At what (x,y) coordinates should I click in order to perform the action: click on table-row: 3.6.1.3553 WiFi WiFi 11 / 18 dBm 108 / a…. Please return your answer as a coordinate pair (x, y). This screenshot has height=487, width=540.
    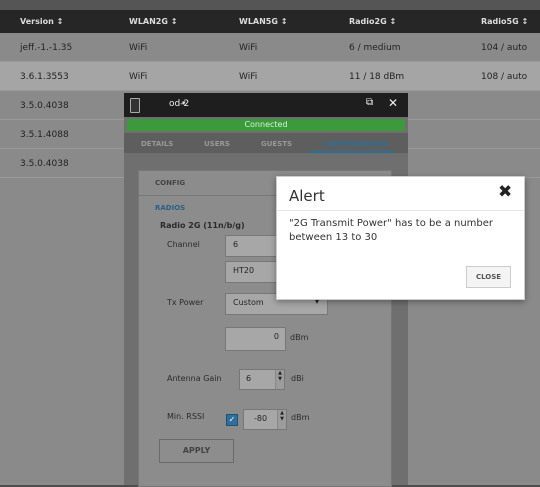
    Looking at the image, I should click on (270, 76).